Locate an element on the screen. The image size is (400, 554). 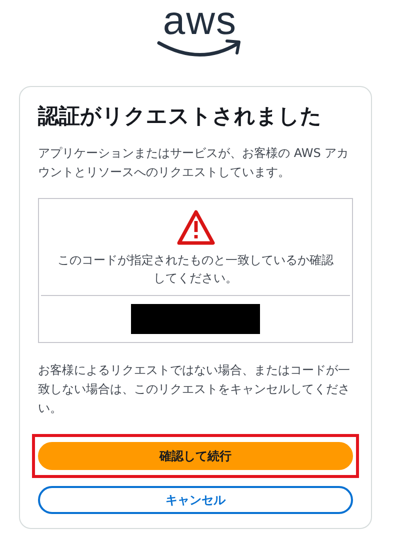
cancel-button: キャンセル is located at coordinates (195, 500).